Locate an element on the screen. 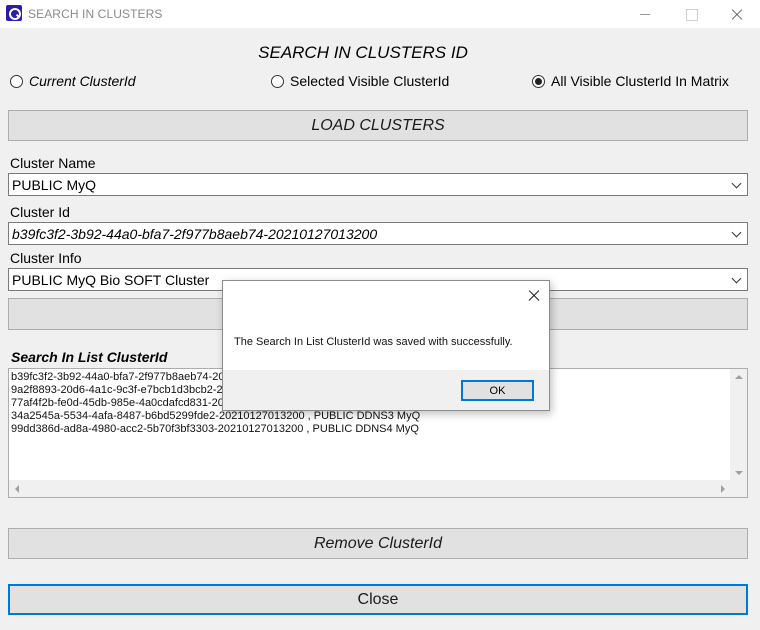 The height and width of the screenshot is (630, 760). app-logo-icon is located at coordinates (14, 13).